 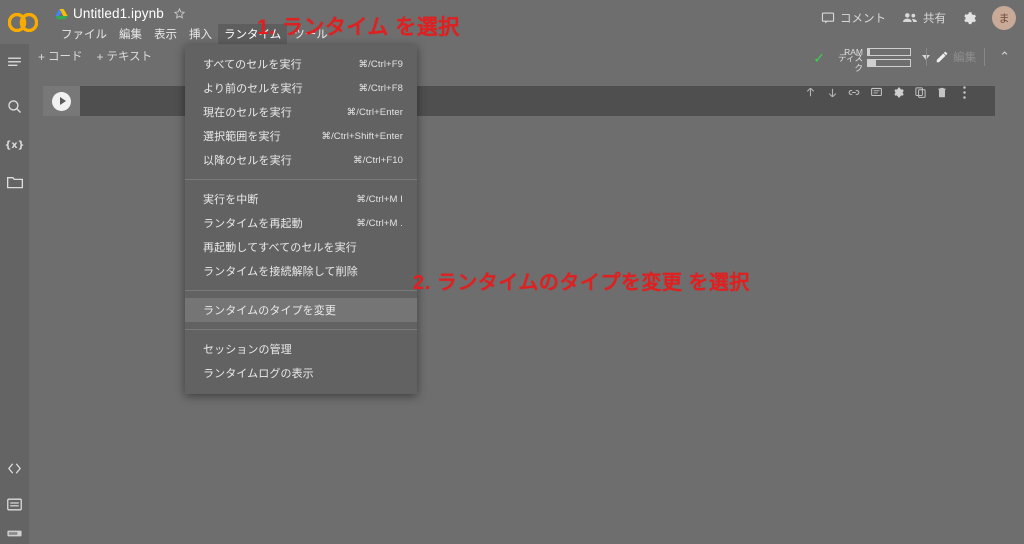 What do you see at coordinates (1004, 57) in the screenshot?
I see `chevron-up-icon: ⌃` at bounding box center [1004, 57].